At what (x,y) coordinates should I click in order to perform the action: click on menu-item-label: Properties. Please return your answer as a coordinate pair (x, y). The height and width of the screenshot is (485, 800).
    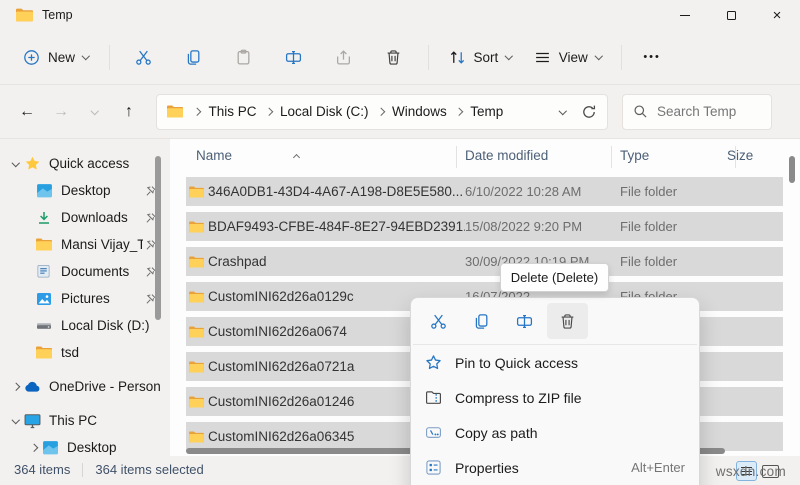
    Looking at the image, I should click on (487, 467).